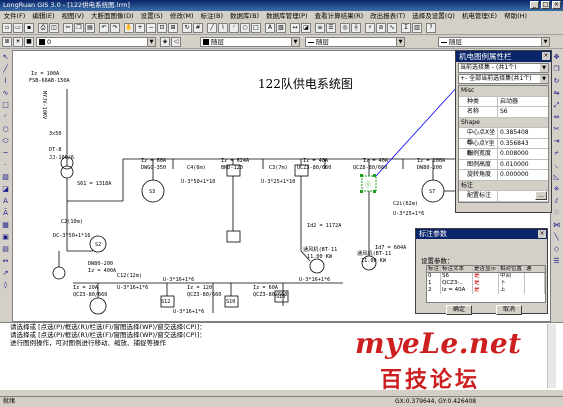 This screenshot has height=407, width=563. What do you see at coordinates (434, 16) in the screenshot?
I see `menu-select: 选择及设置(Q)` at bounding box center [434, 16].